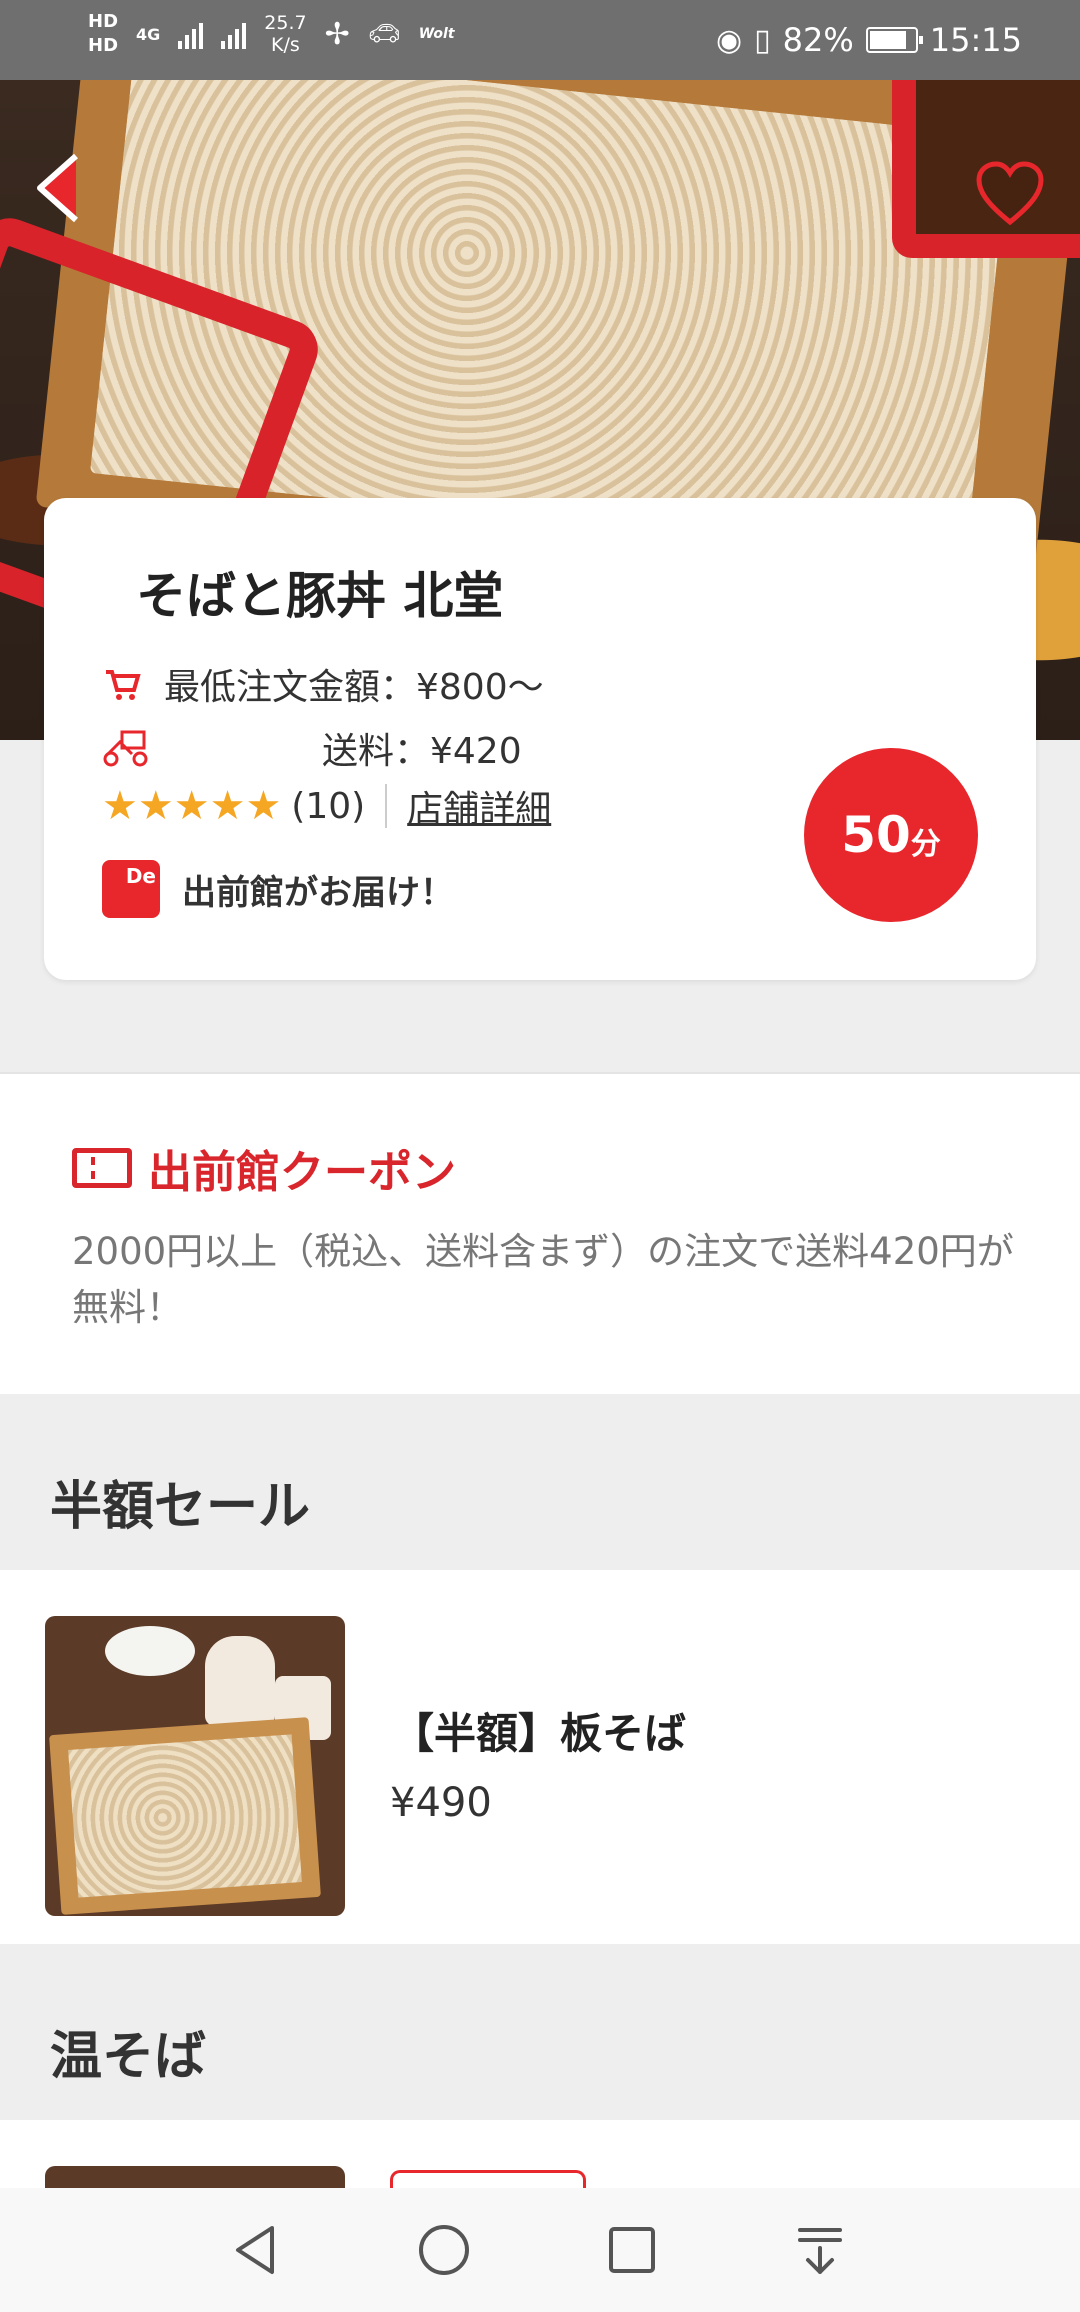  Describe the element at coordinates (543, 1279) in the screenshot. I see `coupon-description: 2000円以上（税込、送料含まず）の注文で送料420円が無料！` at that location.